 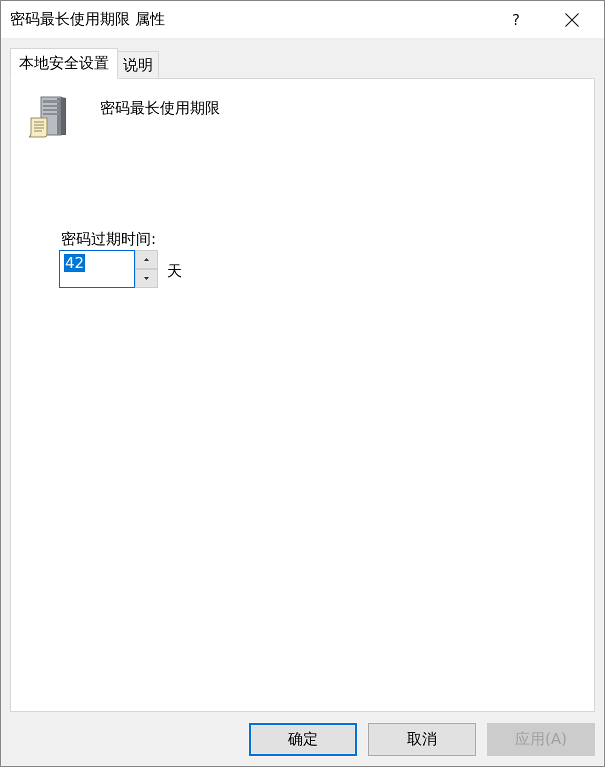 What do you see at coordinates (174, 271) in the screenshot?
I see `unit-label: 天` at bounding box center [174, 271].